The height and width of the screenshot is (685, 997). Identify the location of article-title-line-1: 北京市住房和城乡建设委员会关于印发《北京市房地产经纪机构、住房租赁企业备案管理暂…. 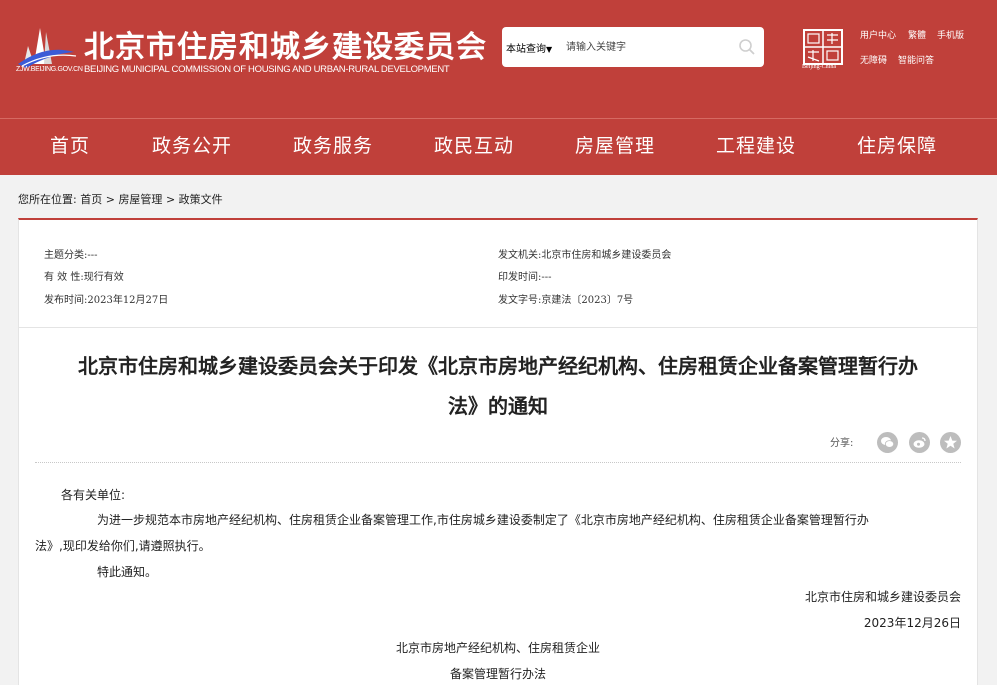
(498, 366).